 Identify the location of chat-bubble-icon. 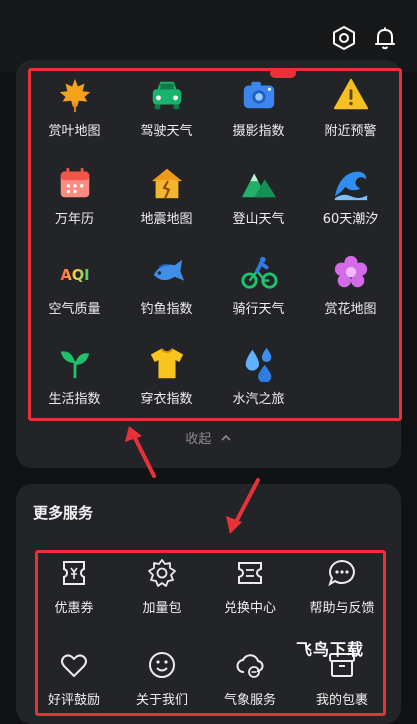
(341, 573).